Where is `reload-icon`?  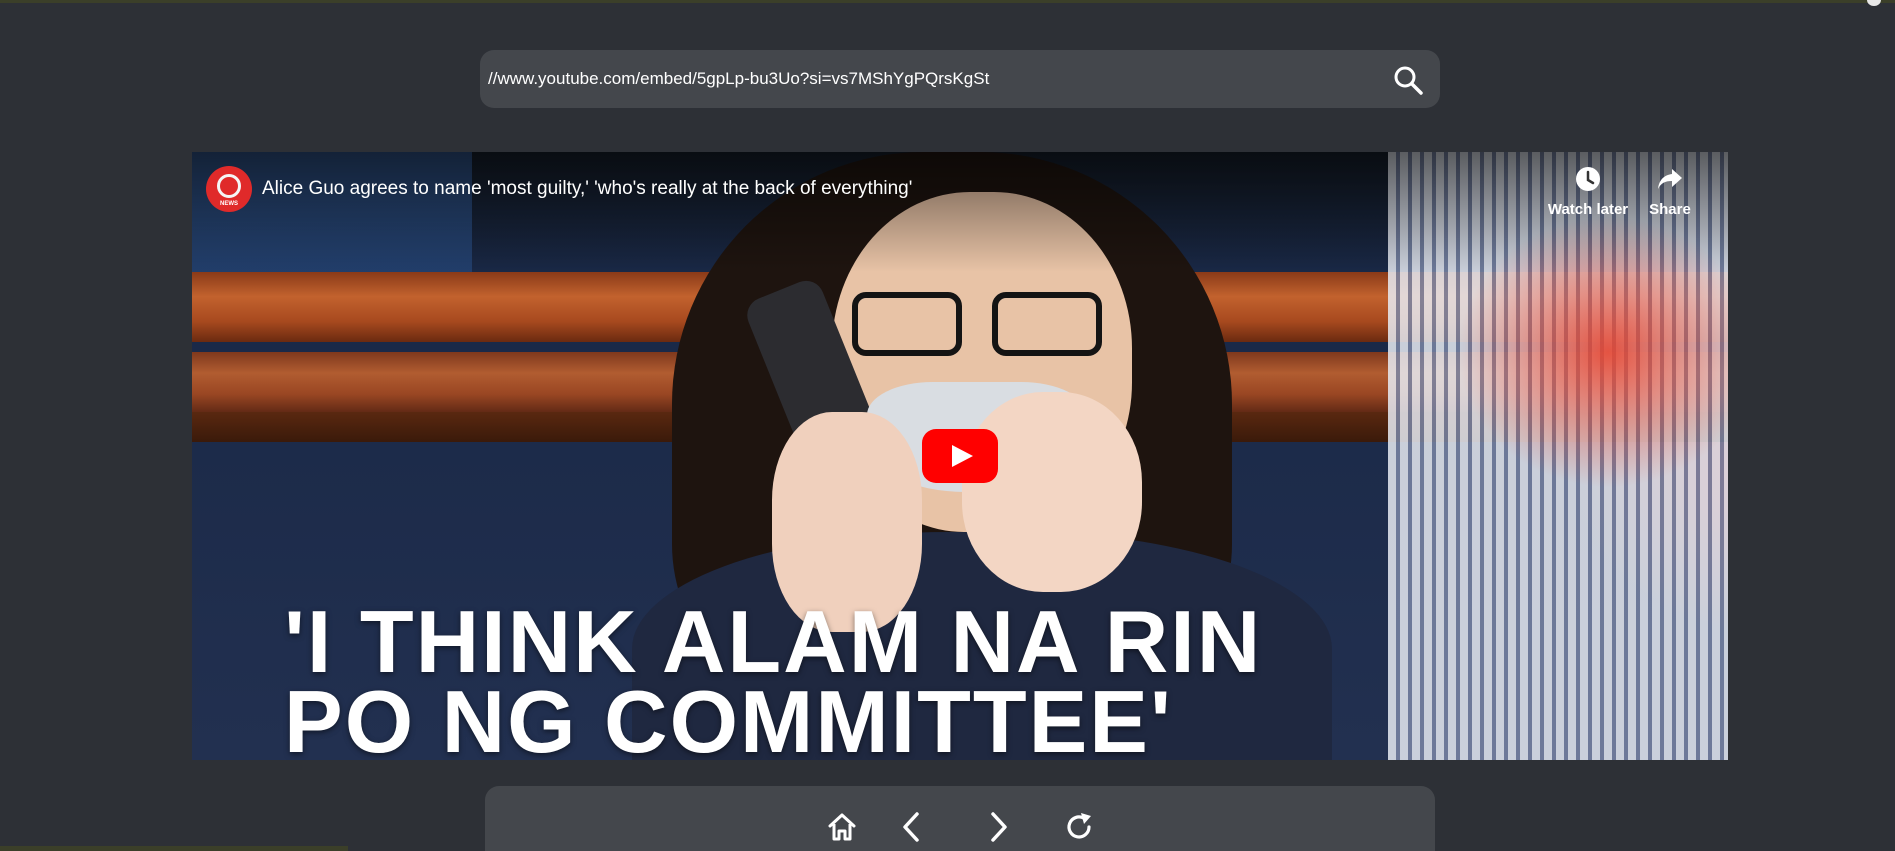 reload-icon is located at coordinates (1079, 826).